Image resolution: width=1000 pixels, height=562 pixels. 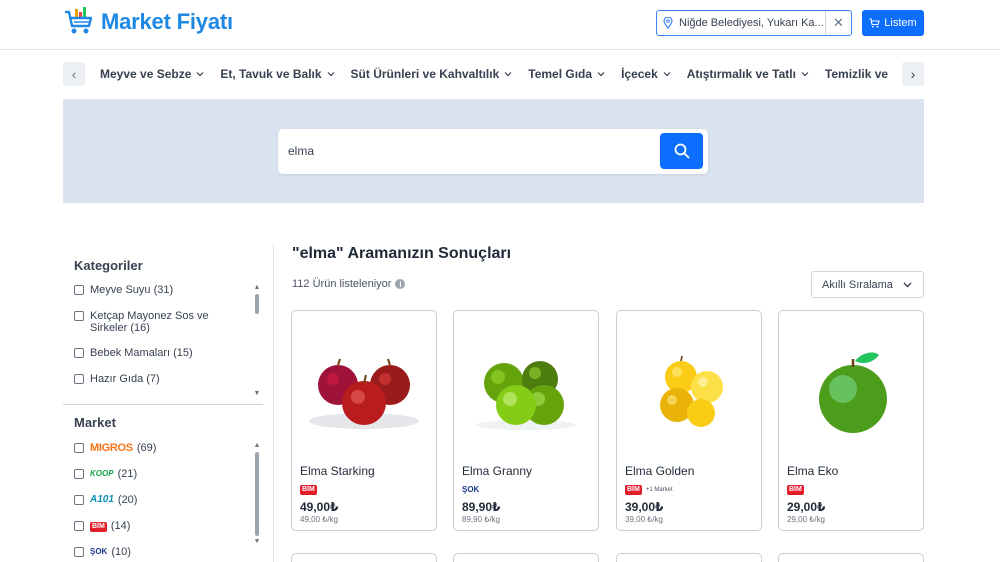 I want to click on location-selector: Niğde Belediyesi, Yukarı Ka... ✕, so click(x=754, y=23).